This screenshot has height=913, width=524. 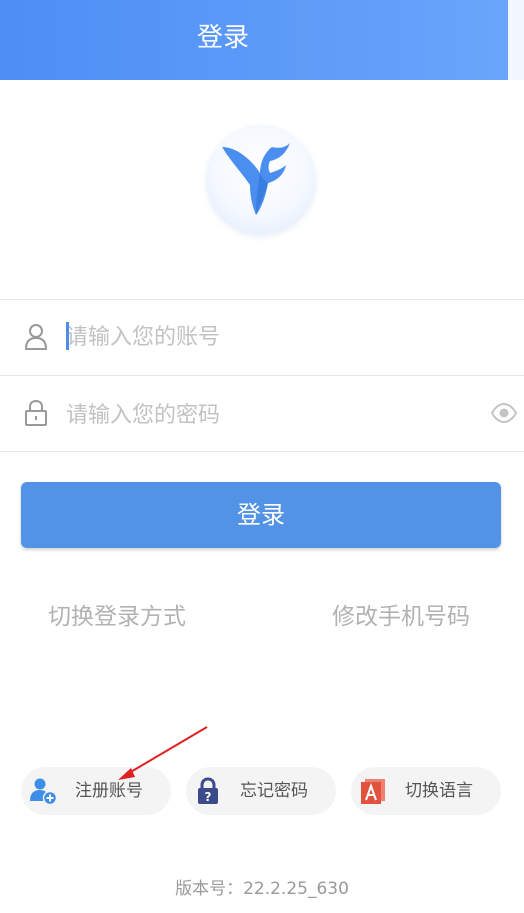 What do you see at coordinates (439, 791) in the screenshot?
I see `switch-language-label: 切换语言` at bounding box center [439, 791].